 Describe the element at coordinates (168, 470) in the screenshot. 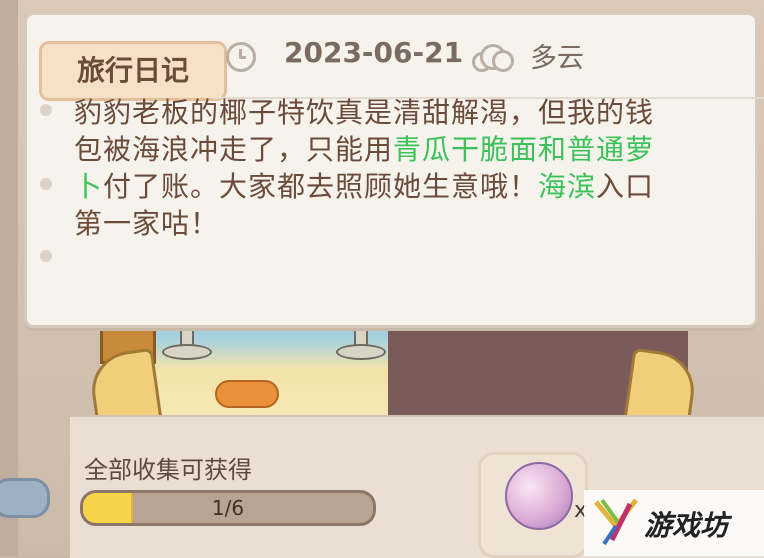

I see `collection-label: 全部收集可获得` at that location.